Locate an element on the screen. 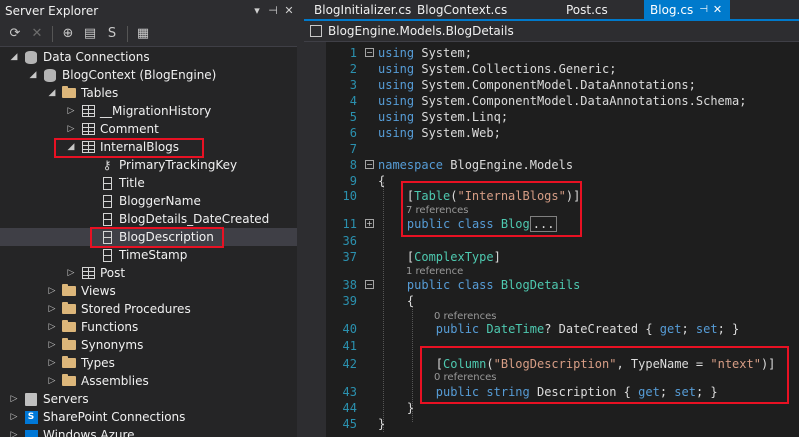 Image resolution: width=799 pixels, height=437 pixels. tree-node: ◢ BlogContext (BlogEngine) is located at coordinates (148, 75).